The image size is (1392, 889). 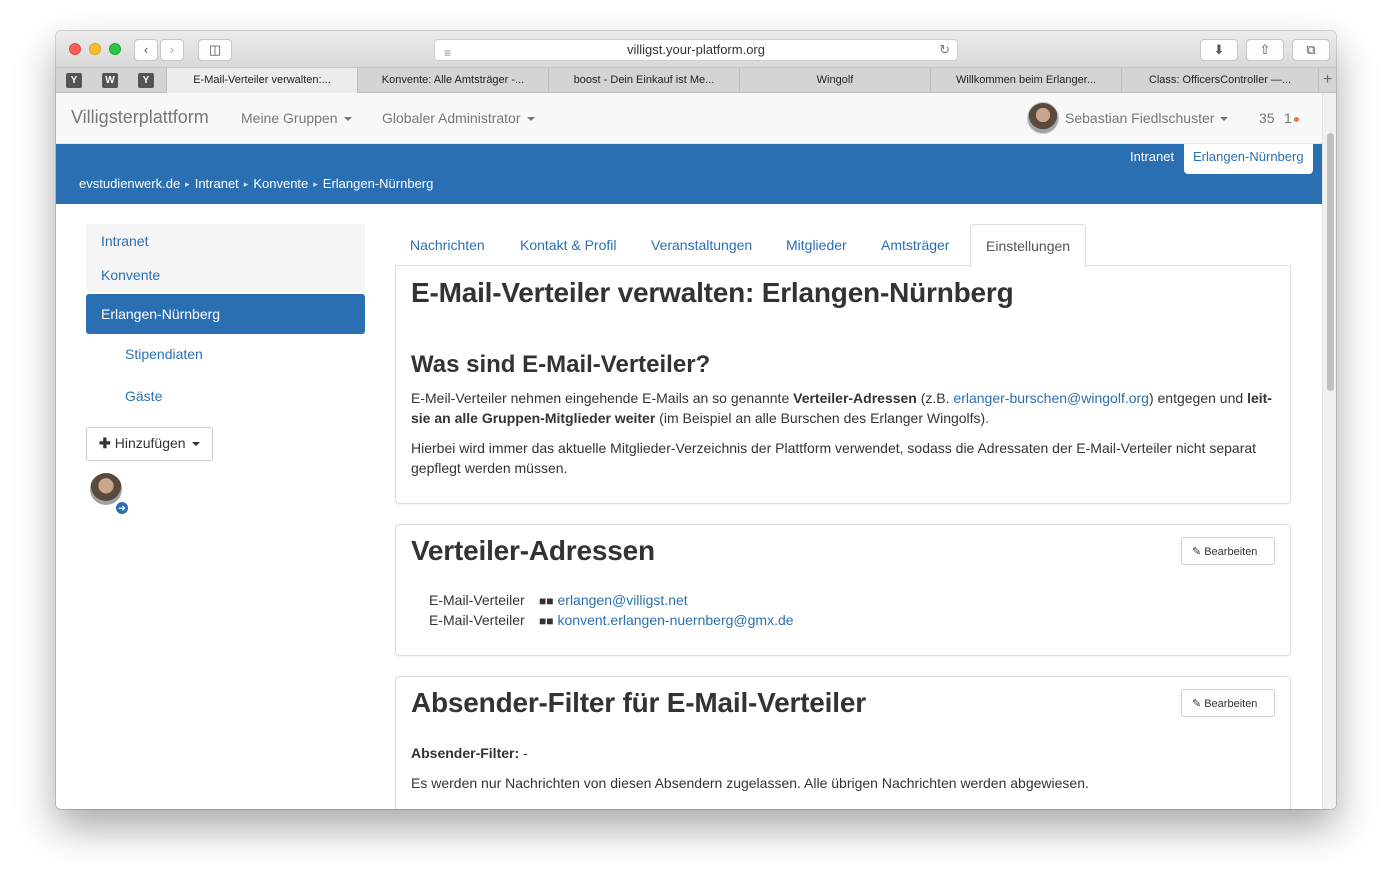 I want to click on add-button-label: Hinzufügen, so click(x=150, y=443).